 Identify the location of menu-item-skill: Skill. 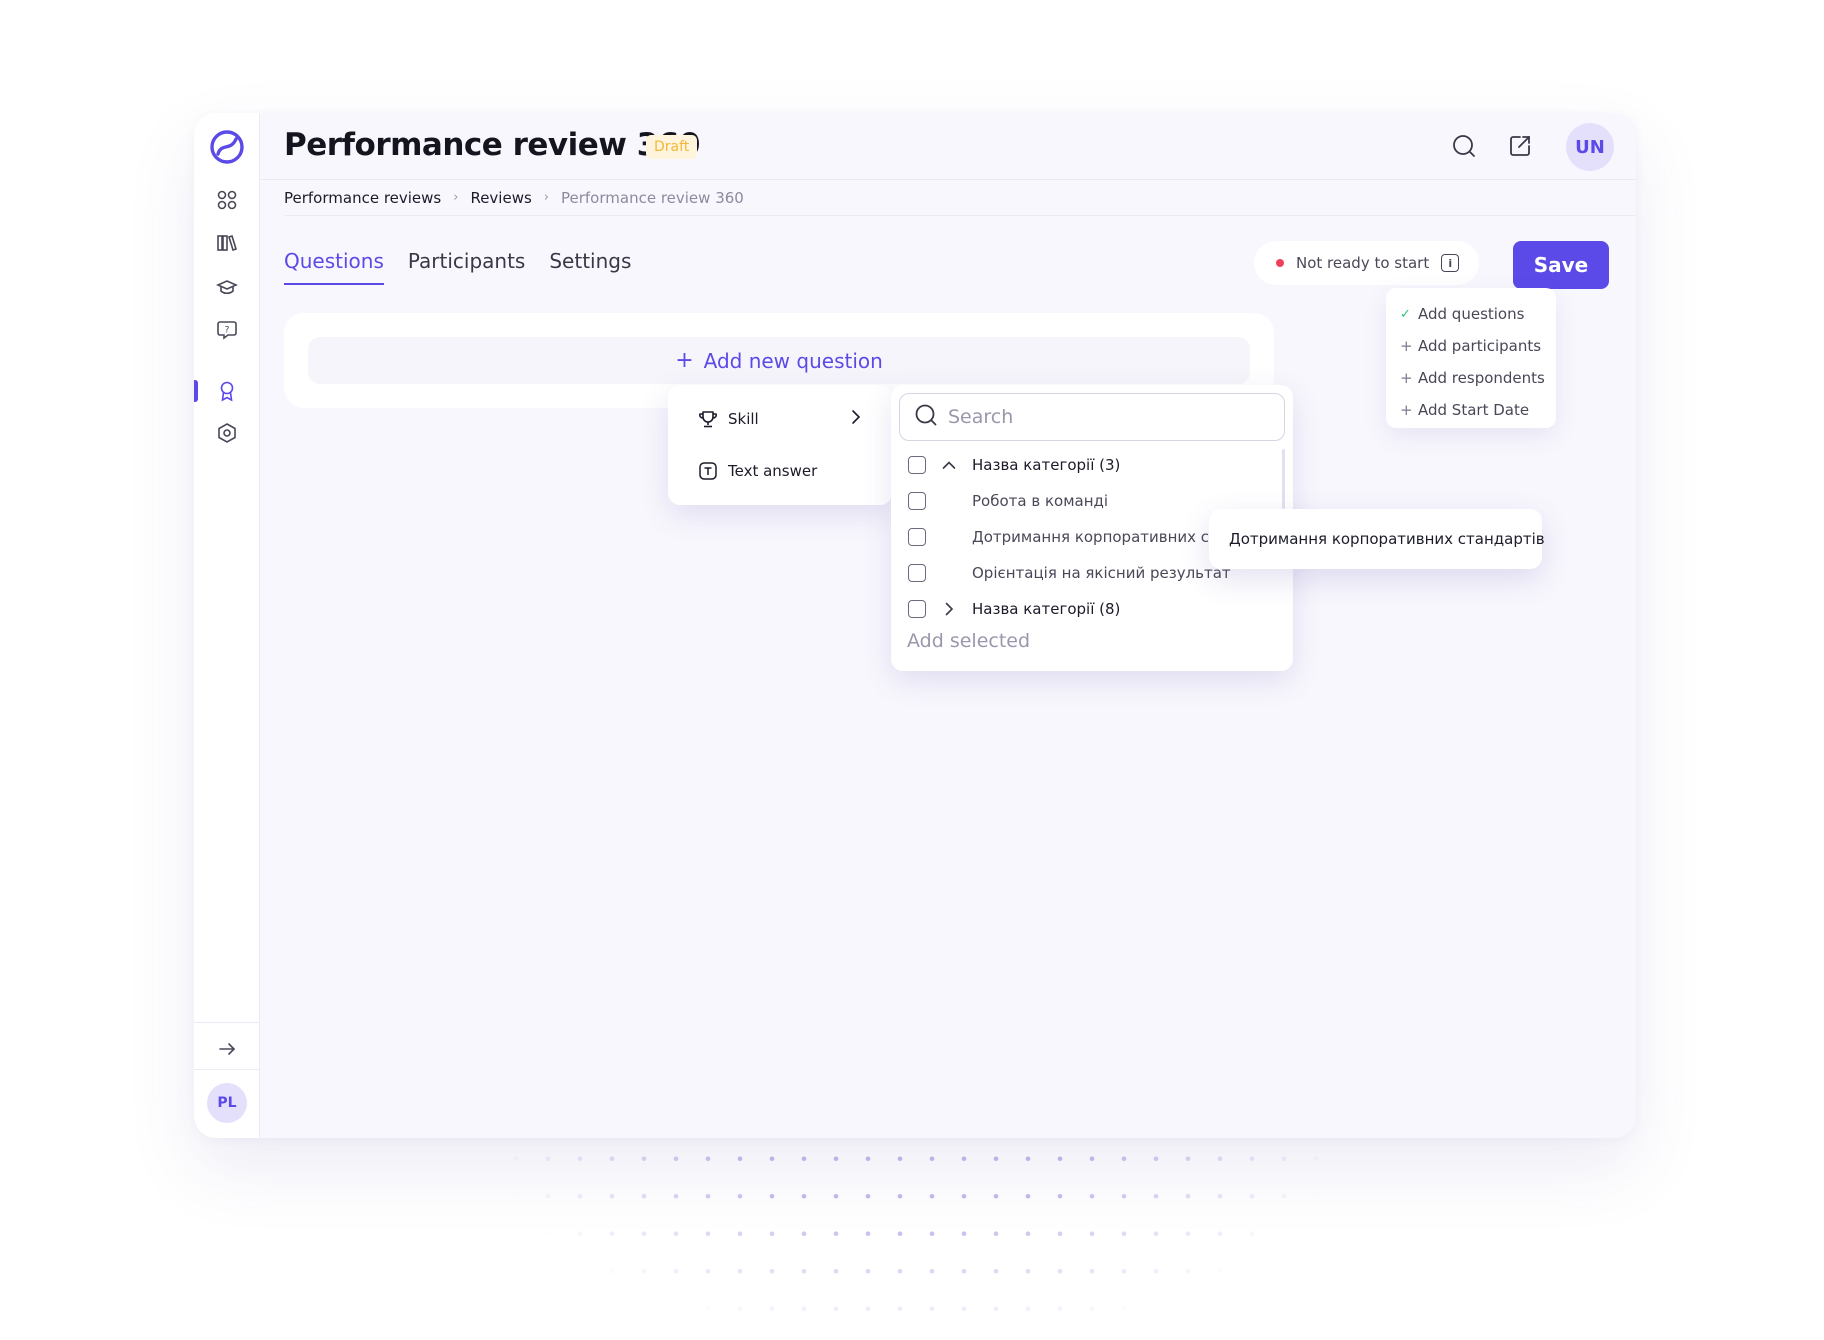
(780, 419).